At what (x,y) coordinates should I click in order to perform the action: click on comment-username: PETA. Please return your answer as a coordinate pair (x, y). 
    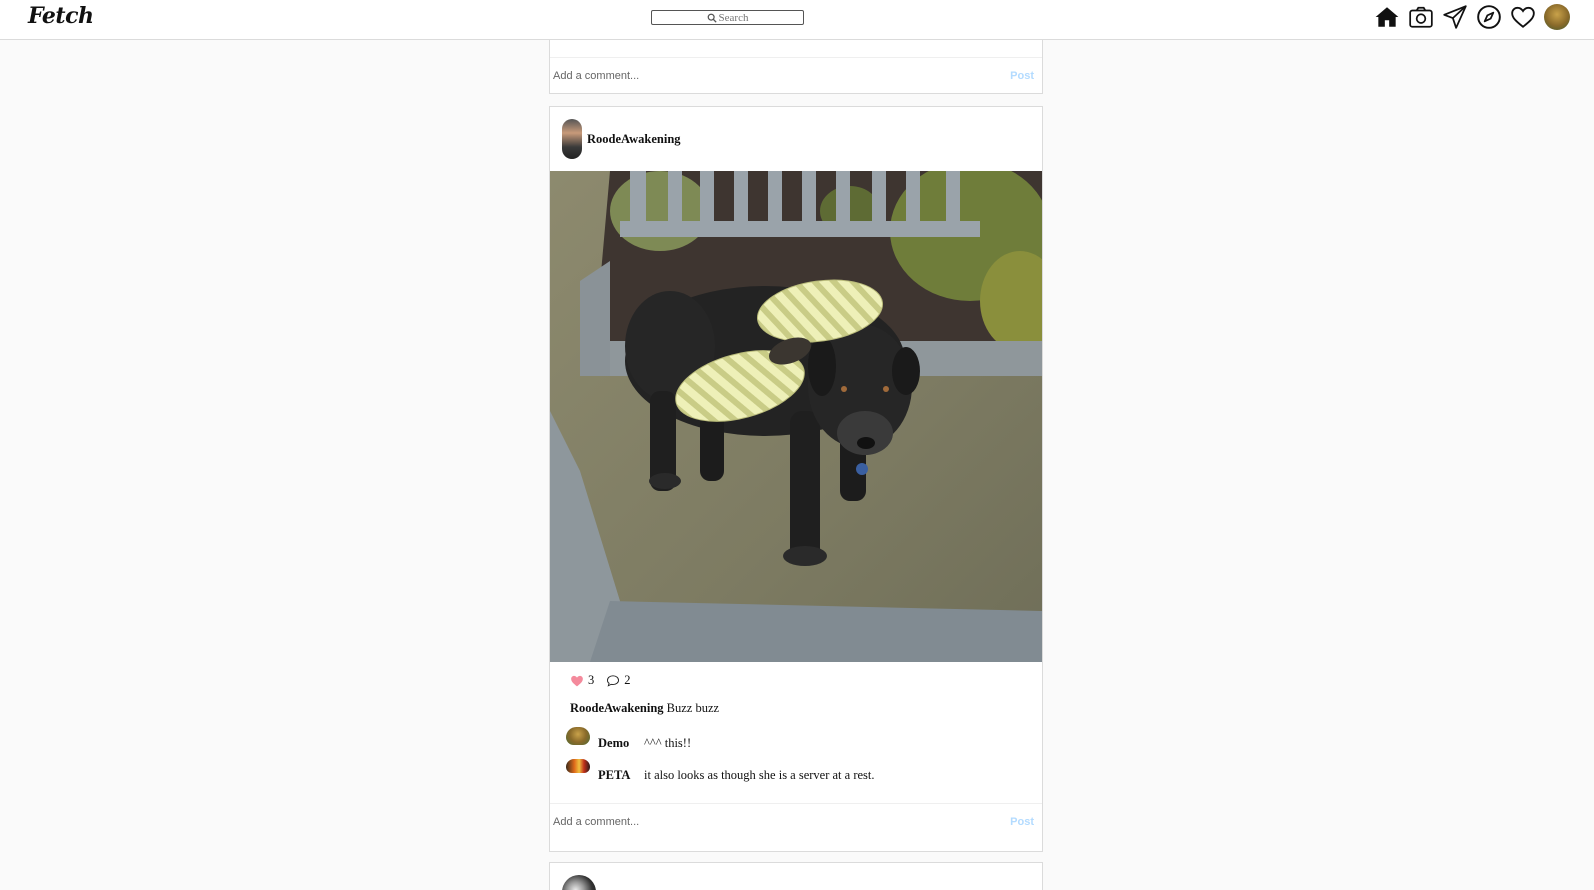
    Looking at the image, I should click on (621, 775).